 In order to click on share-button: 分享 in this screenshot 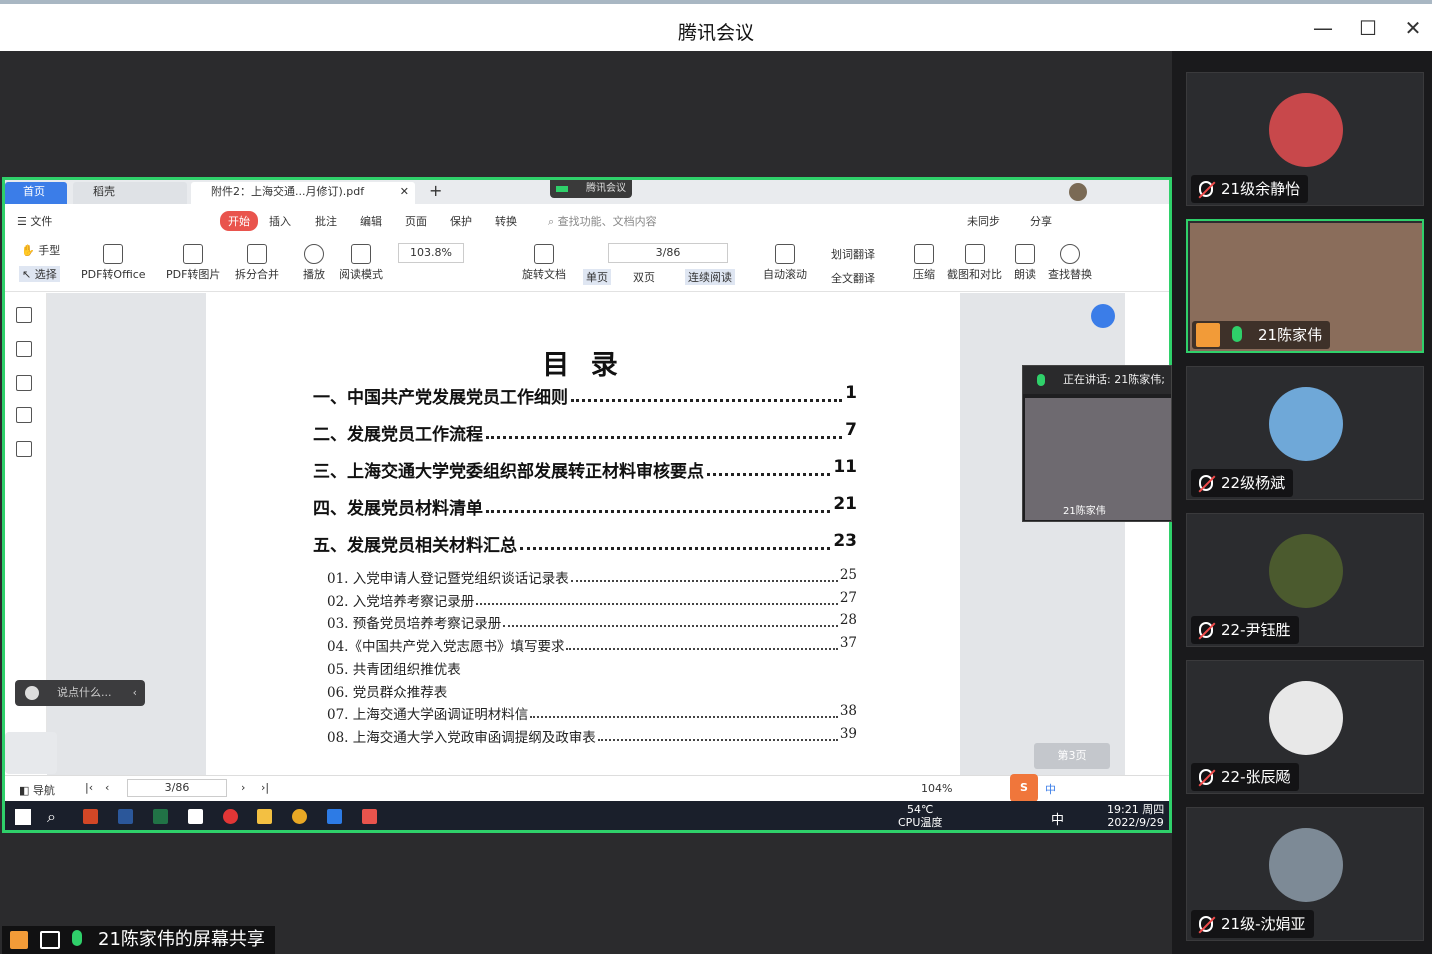, I will do `click(1041, 221)`.